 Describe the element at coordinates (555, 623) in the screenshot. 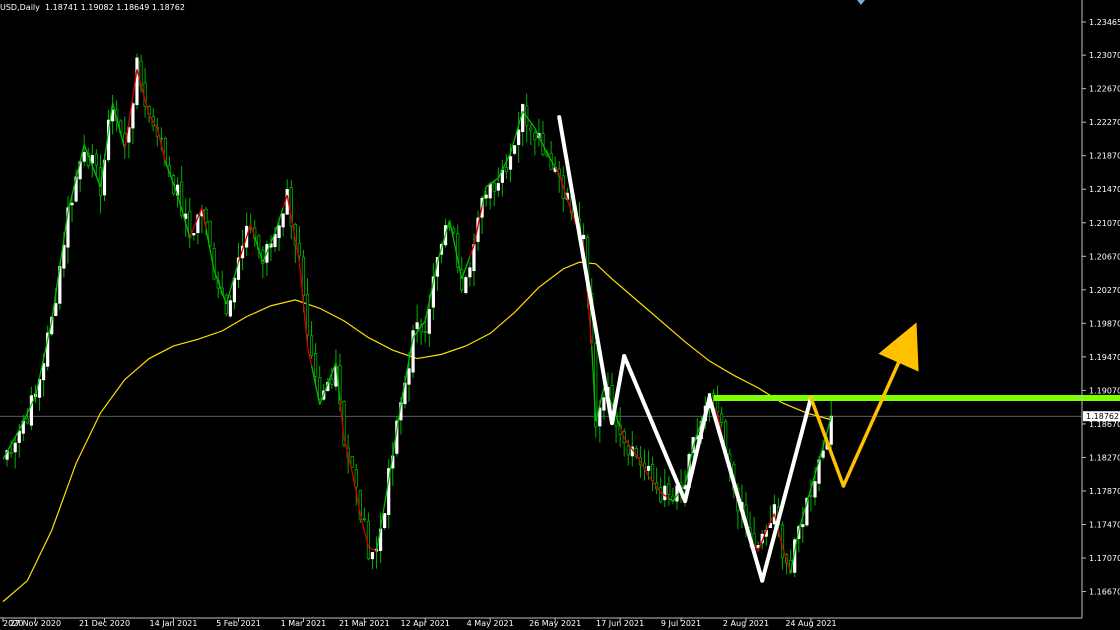

I see `x-tick-label: 26 May 2021` at that location.